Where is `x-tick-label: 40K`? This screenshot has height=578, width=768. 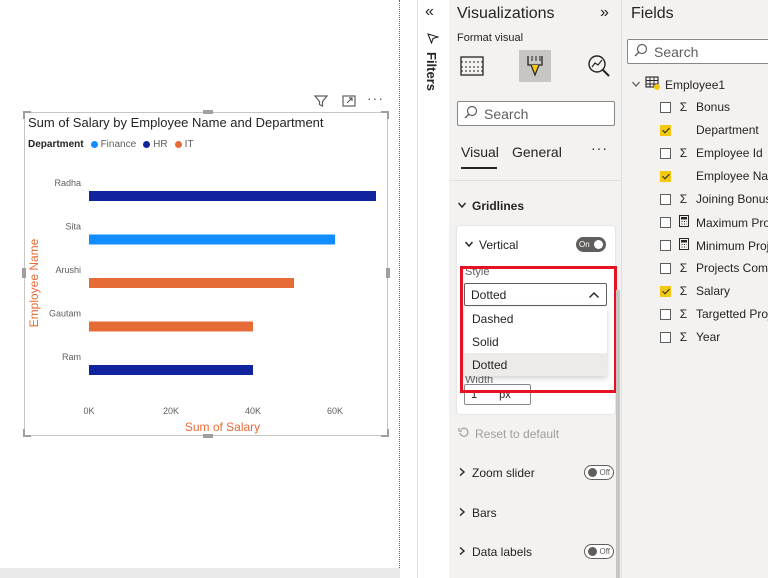 x-tick-label: 40K is located at coordinates (253, 411).